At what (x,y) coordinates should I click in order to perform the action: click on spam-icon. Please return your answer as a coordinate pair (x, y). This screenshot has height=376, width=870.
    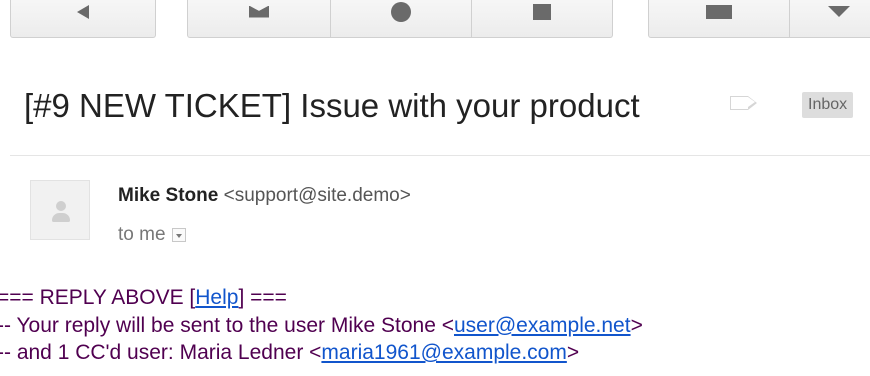
    Looking at the image, I should click on (401, 11).